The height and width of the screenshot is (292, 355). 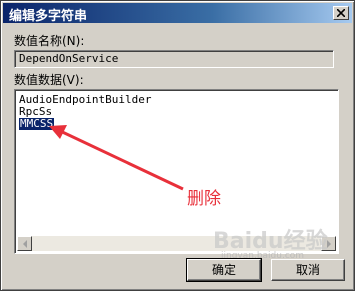 What do you see at coordinates (308, 270) in the screenshot?
I see `cancel-button: 取消` at bounding box center [308, 270].